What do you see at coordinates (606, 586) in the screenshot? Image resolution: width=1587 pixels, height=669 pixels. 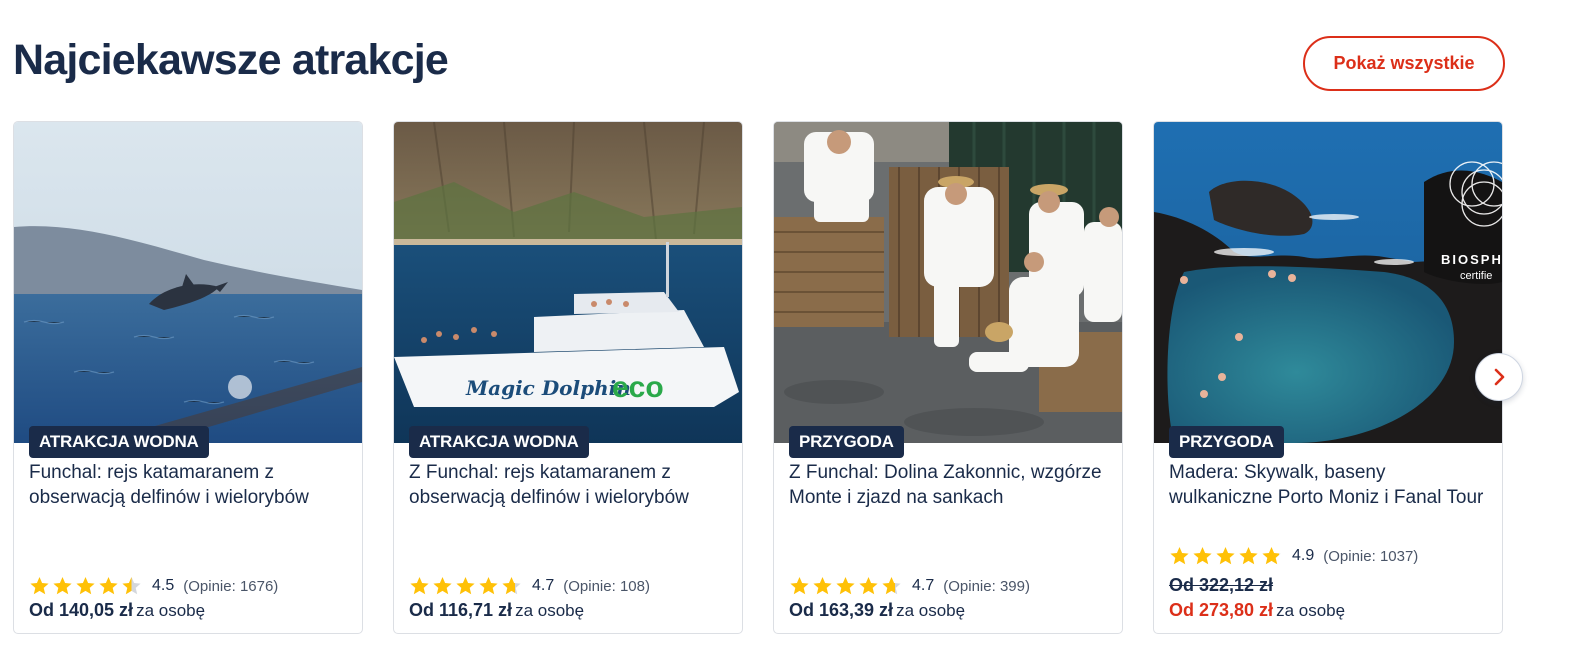 I see `review-count: (Opinie: 108)` at bounding box center [606, 586].